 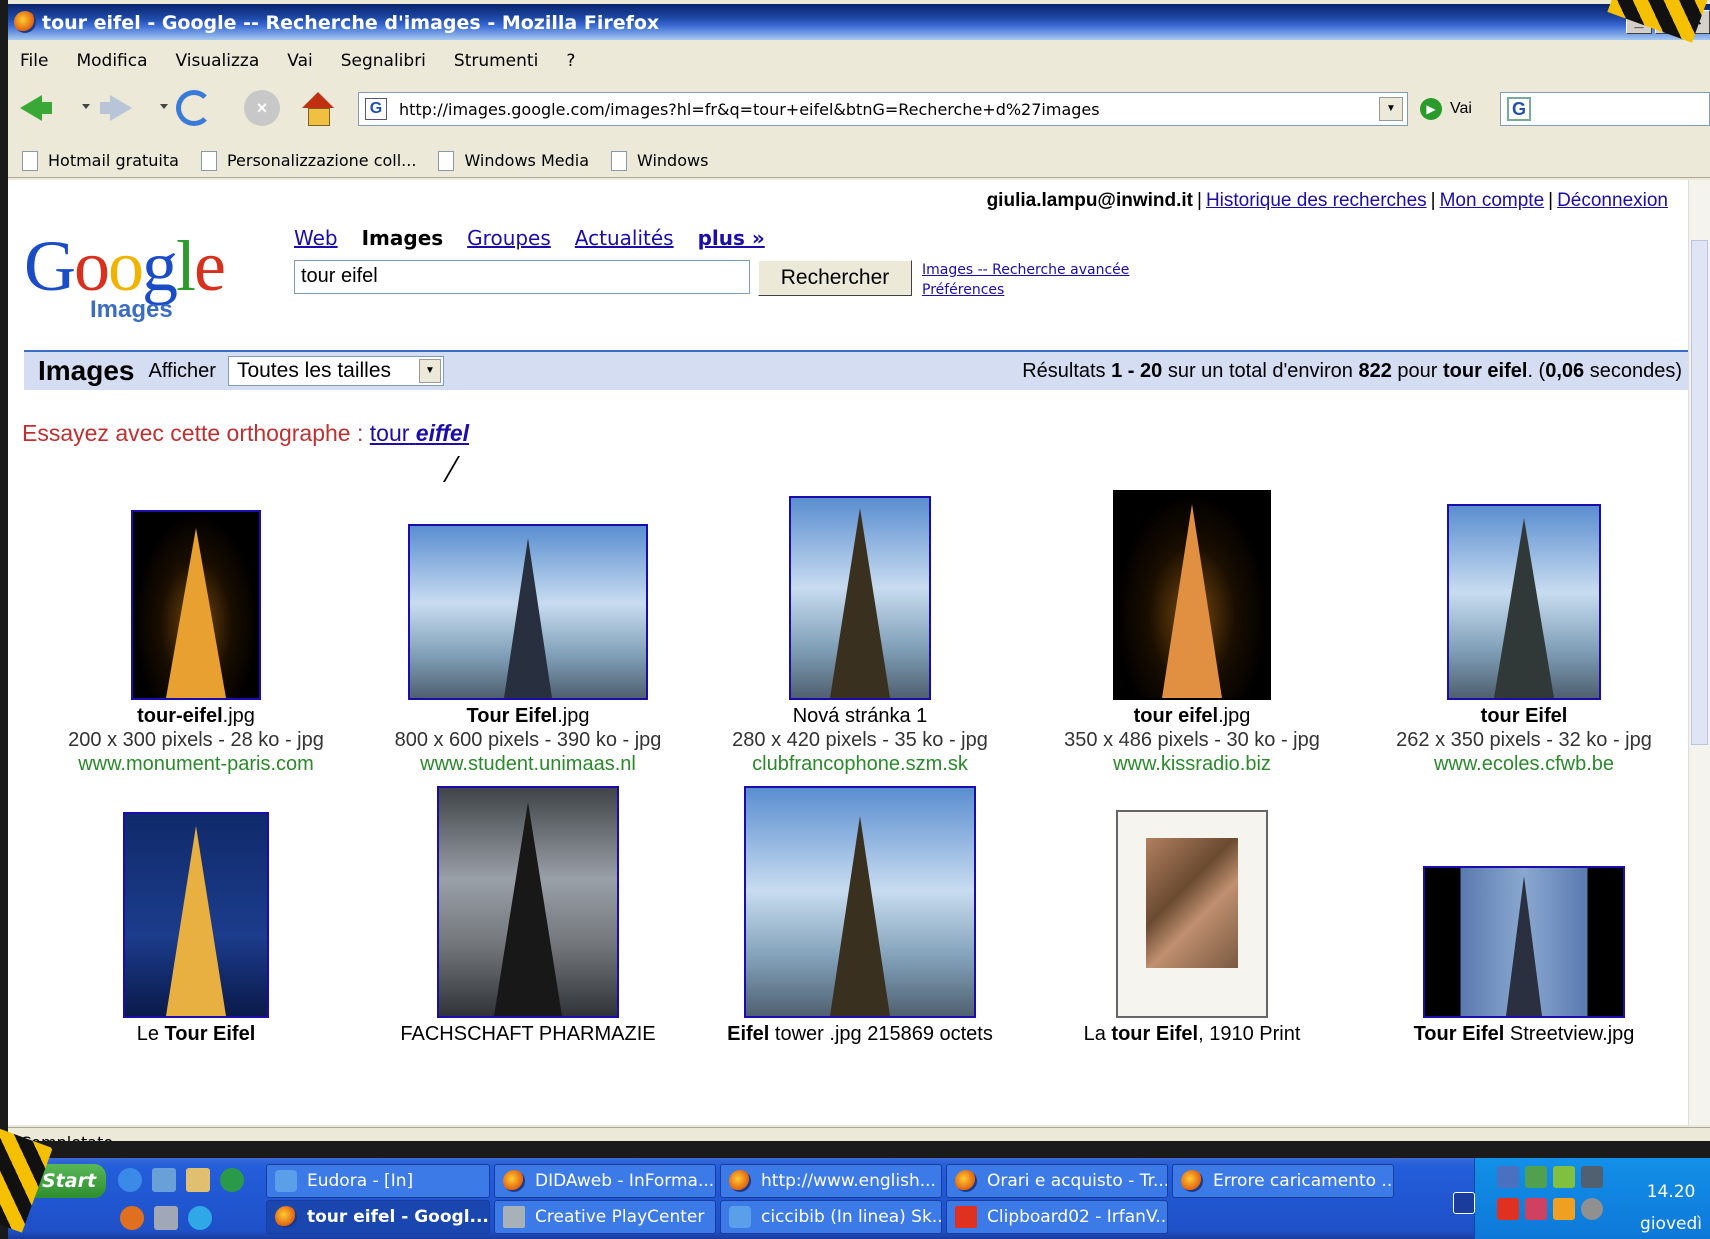 I want to click on result-caption: tour eifel.jpg, so click(x=1192, y=716).